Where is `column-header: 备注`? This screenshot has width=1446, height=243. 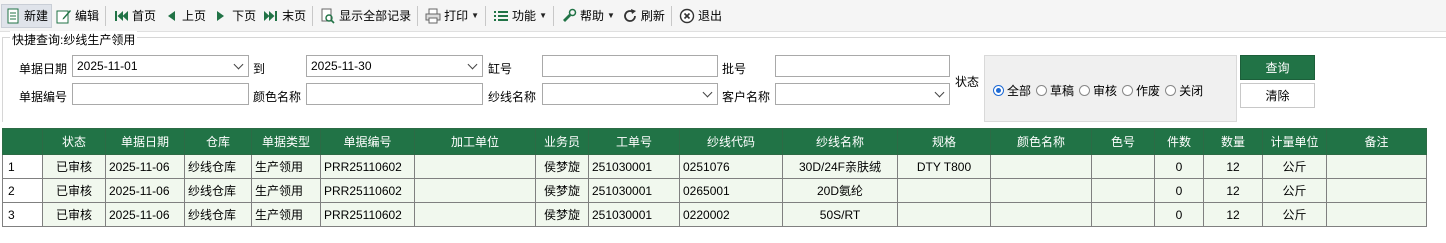 column-header: 备注 is located at coordinates (1376, 141).